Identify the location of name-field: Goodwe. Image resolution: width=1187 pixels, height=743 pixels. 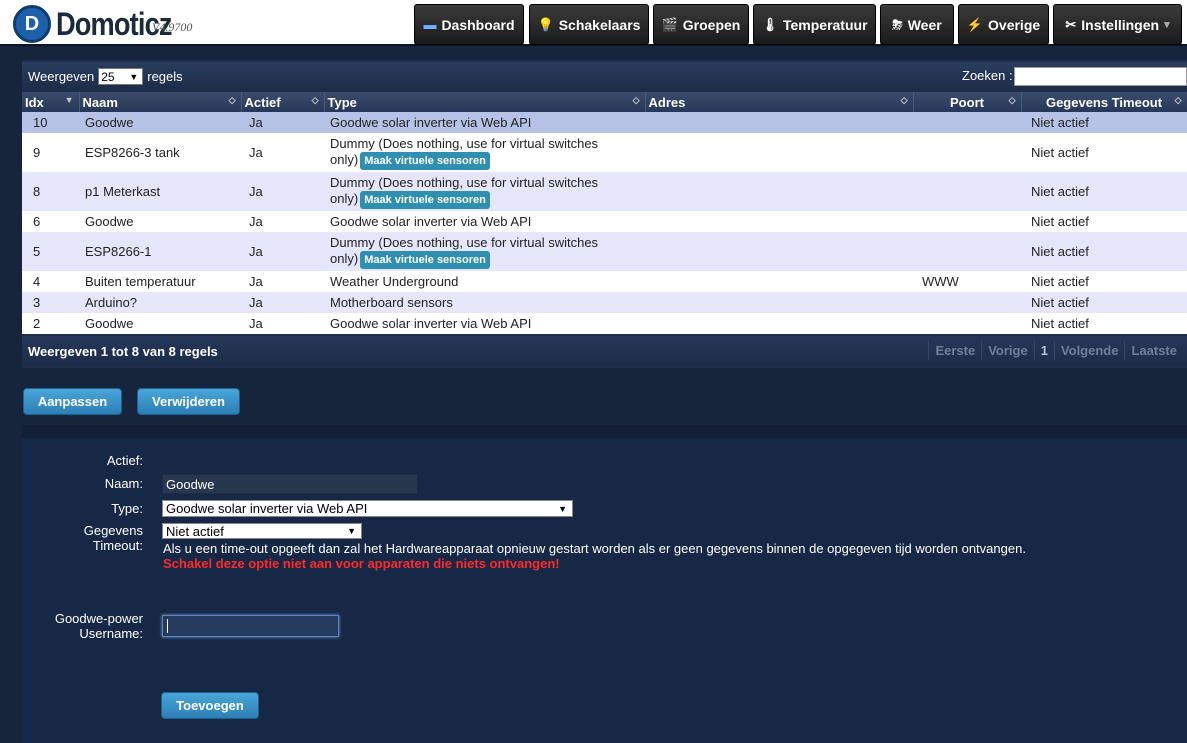
(290, 484).